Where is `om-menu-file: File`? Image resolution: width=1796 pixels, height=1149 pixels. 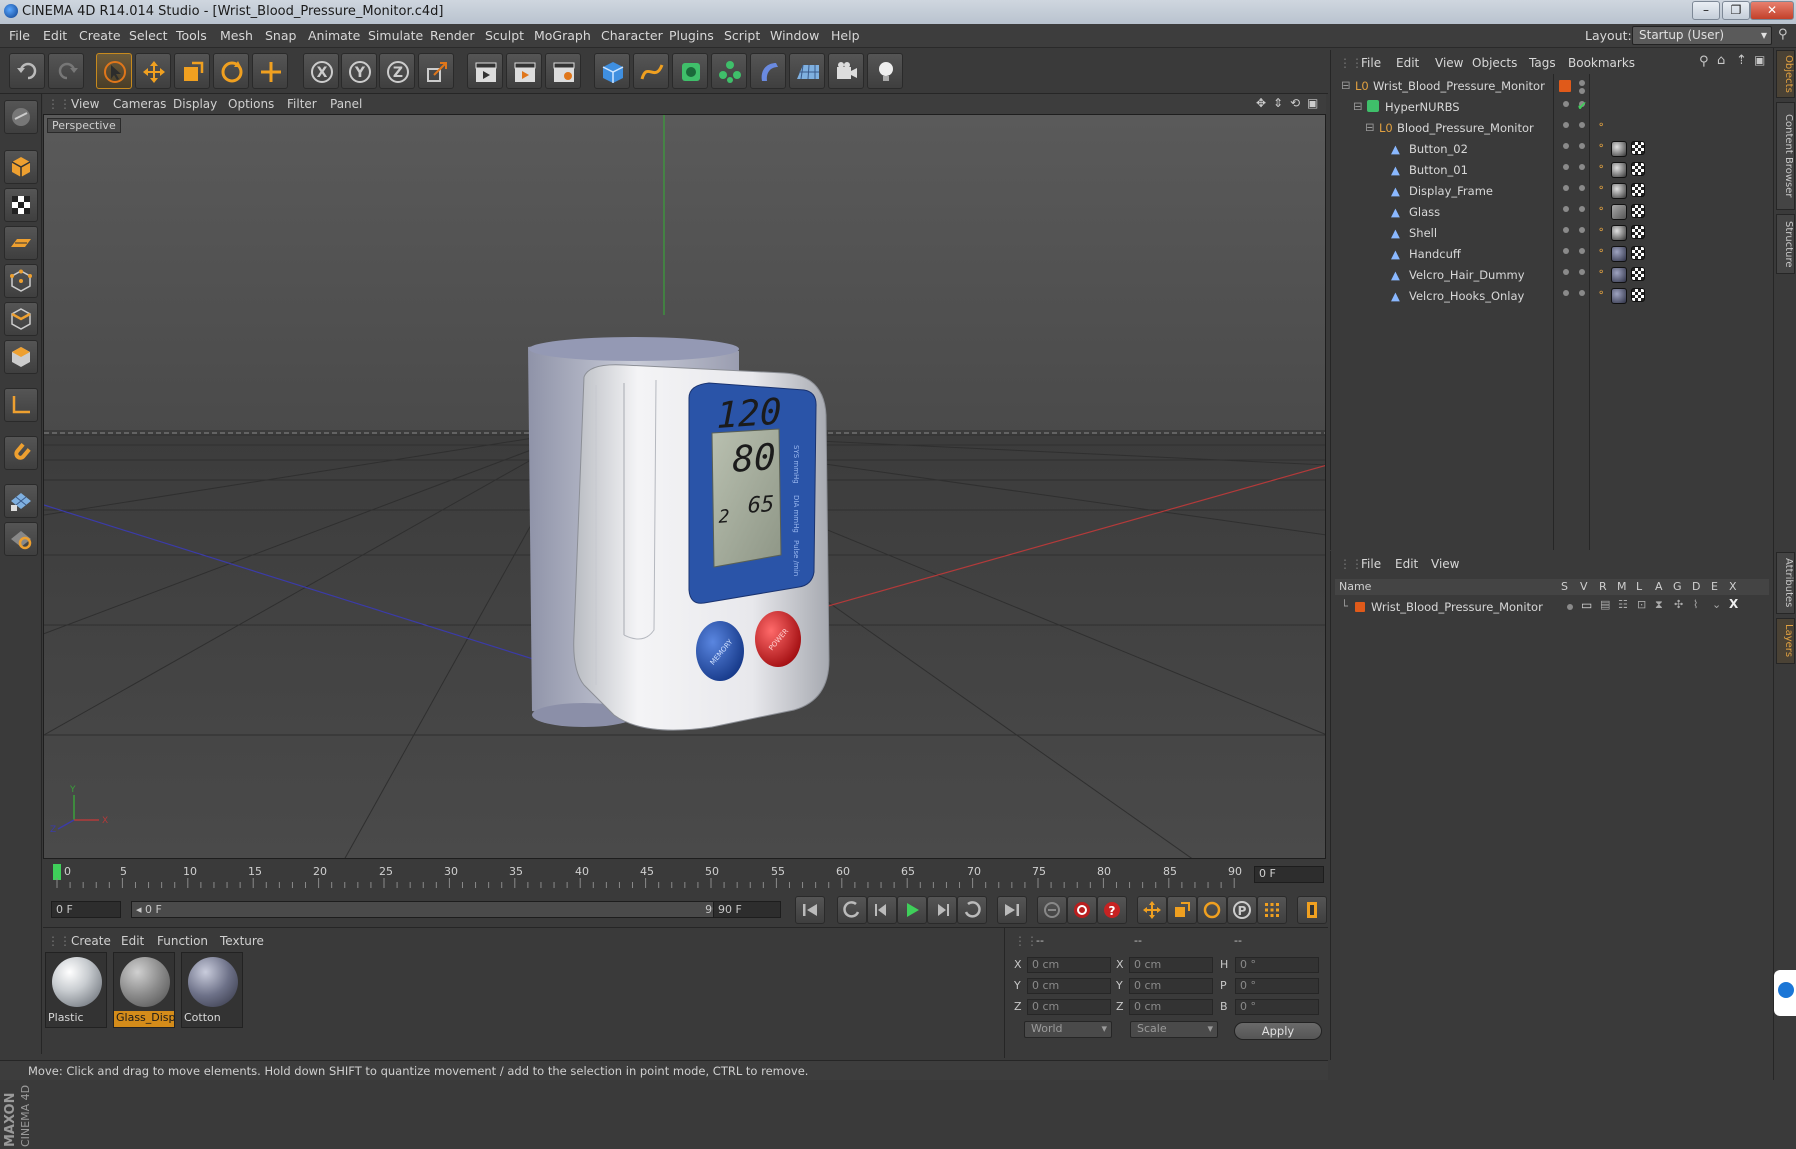 om-menu-file: File is located at coordinates (1371, 63).